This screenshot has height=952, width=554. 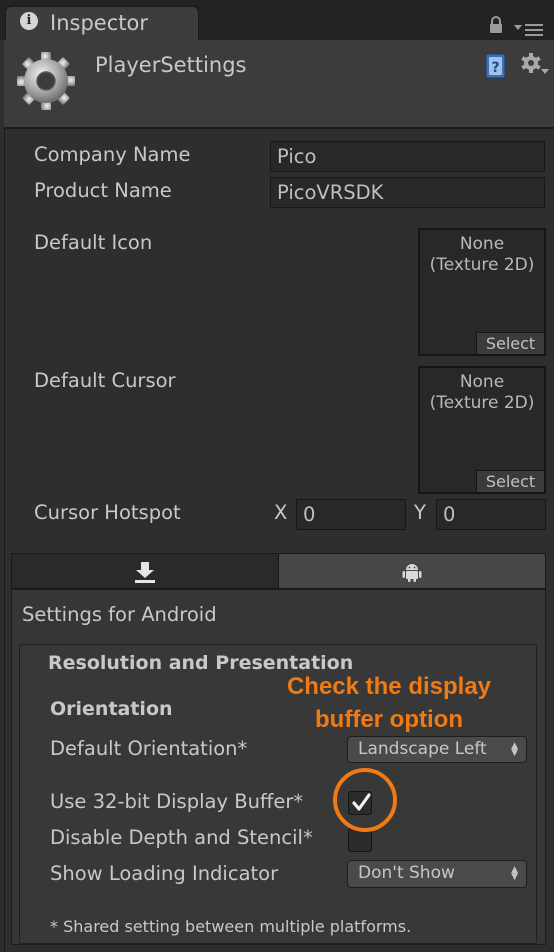 I want to click on annotation-line-2: buffer option, so click(x=389, y=719).